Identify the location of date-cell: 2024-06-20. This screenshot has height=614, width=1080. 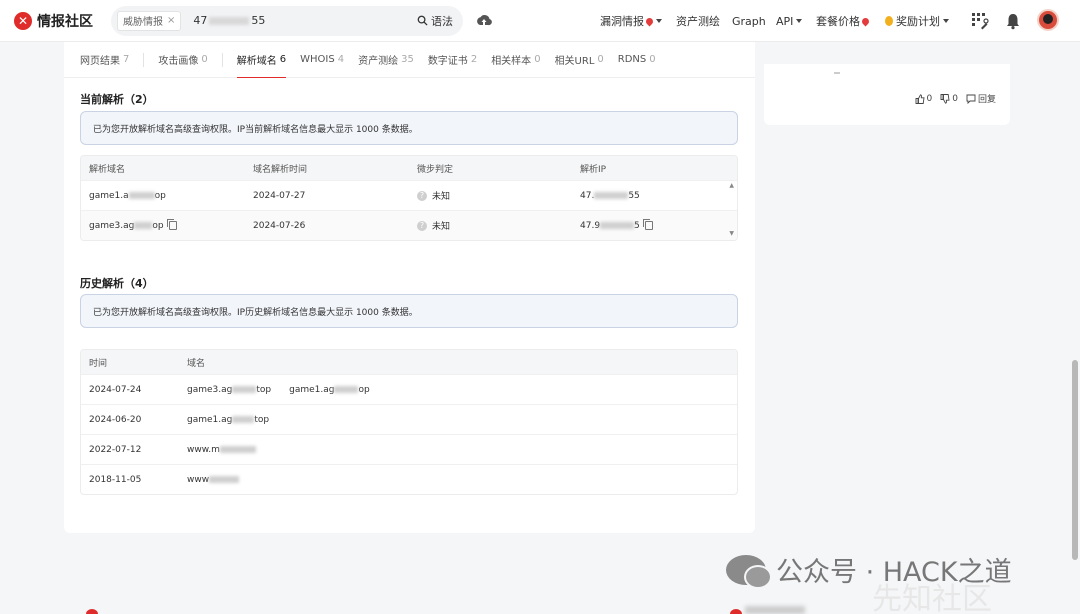
(115, 419).